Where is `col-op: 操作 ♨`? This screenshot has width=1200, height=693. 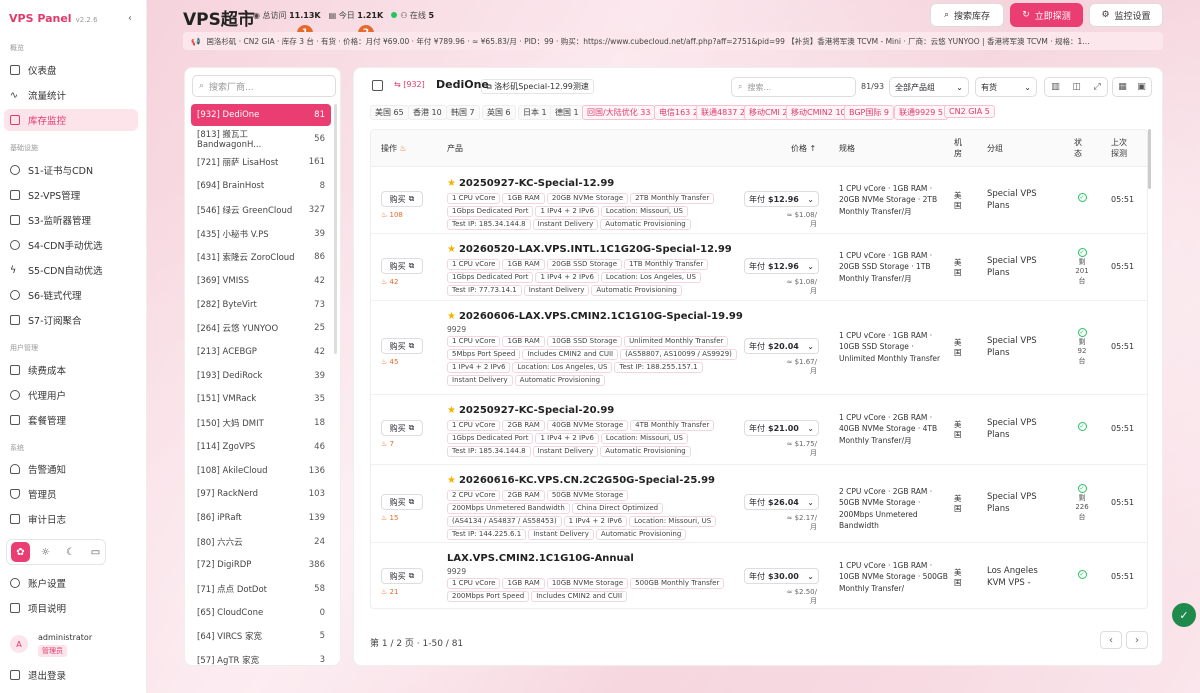 col-op: 操作 ♨ is located at coordinates (394, 148).